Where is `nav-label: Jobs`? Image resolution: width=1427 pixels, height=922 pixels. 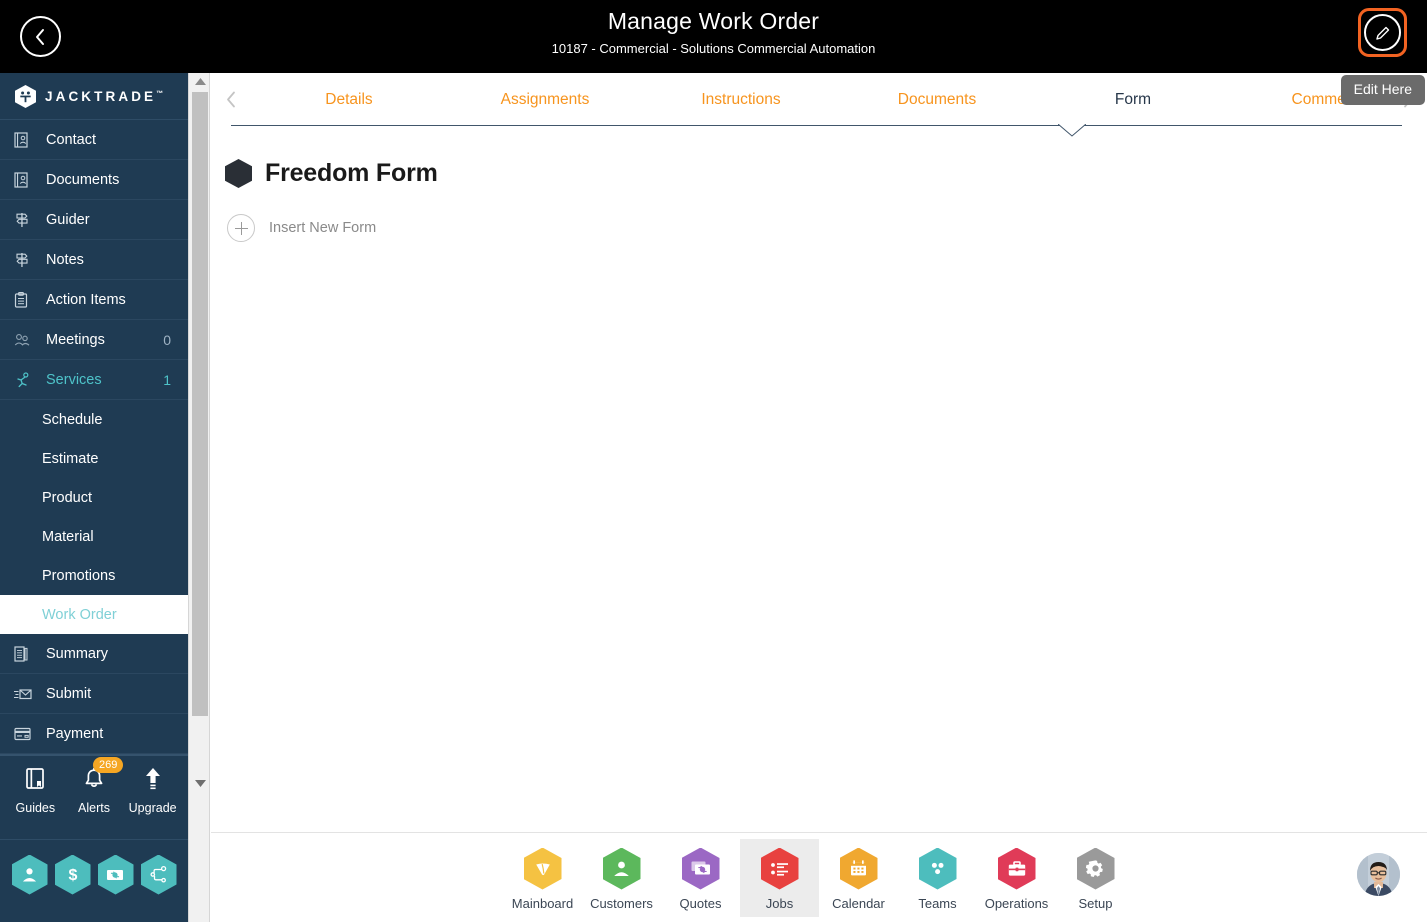
nav-label: Jobs is located at coordinates (779, 903).